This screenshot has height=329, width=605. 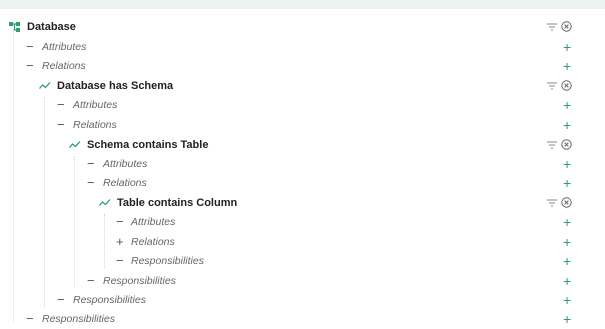 What do you see at coordinates (302, 222) in the screenshot?
I see `tree-item-column-attributes: − Attributes +` at bounding box center [302, 222].